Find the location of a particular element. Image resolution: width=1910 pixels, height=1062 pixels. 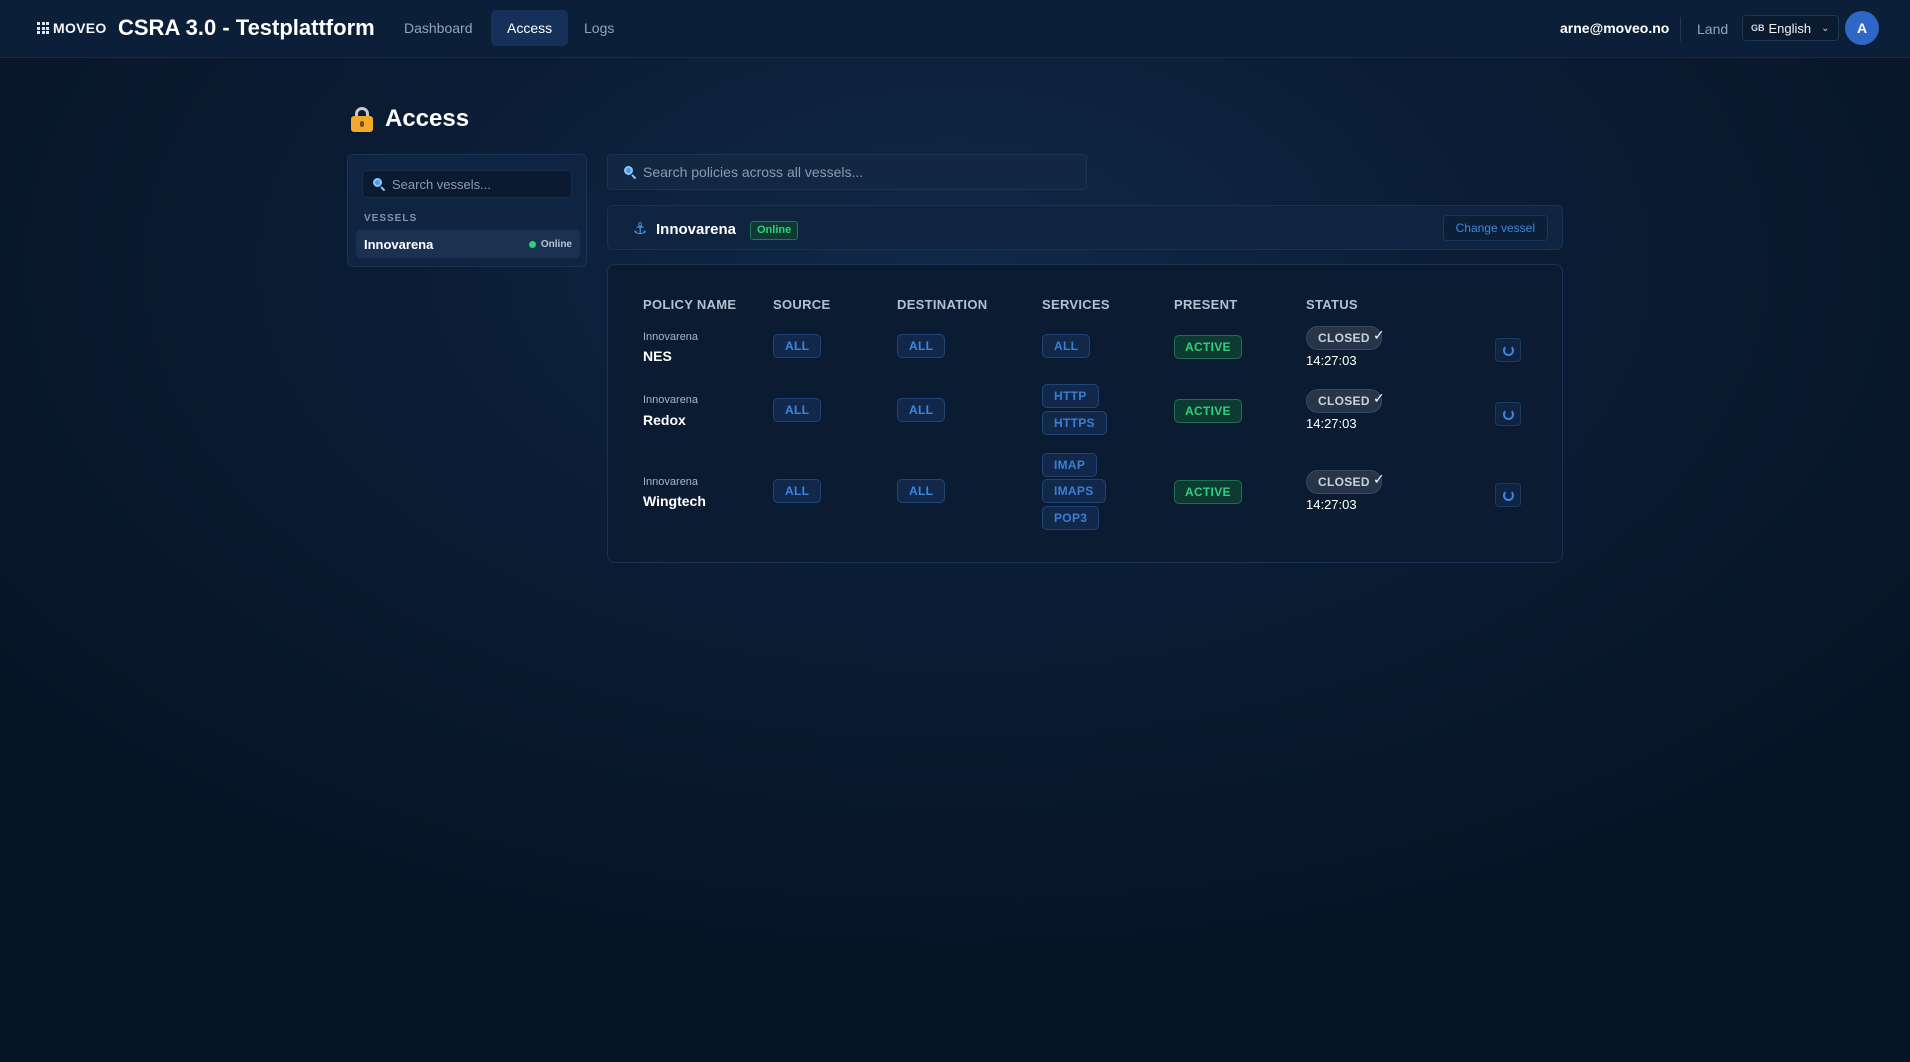

status-badge: Online is located at coordinates (774, 230).